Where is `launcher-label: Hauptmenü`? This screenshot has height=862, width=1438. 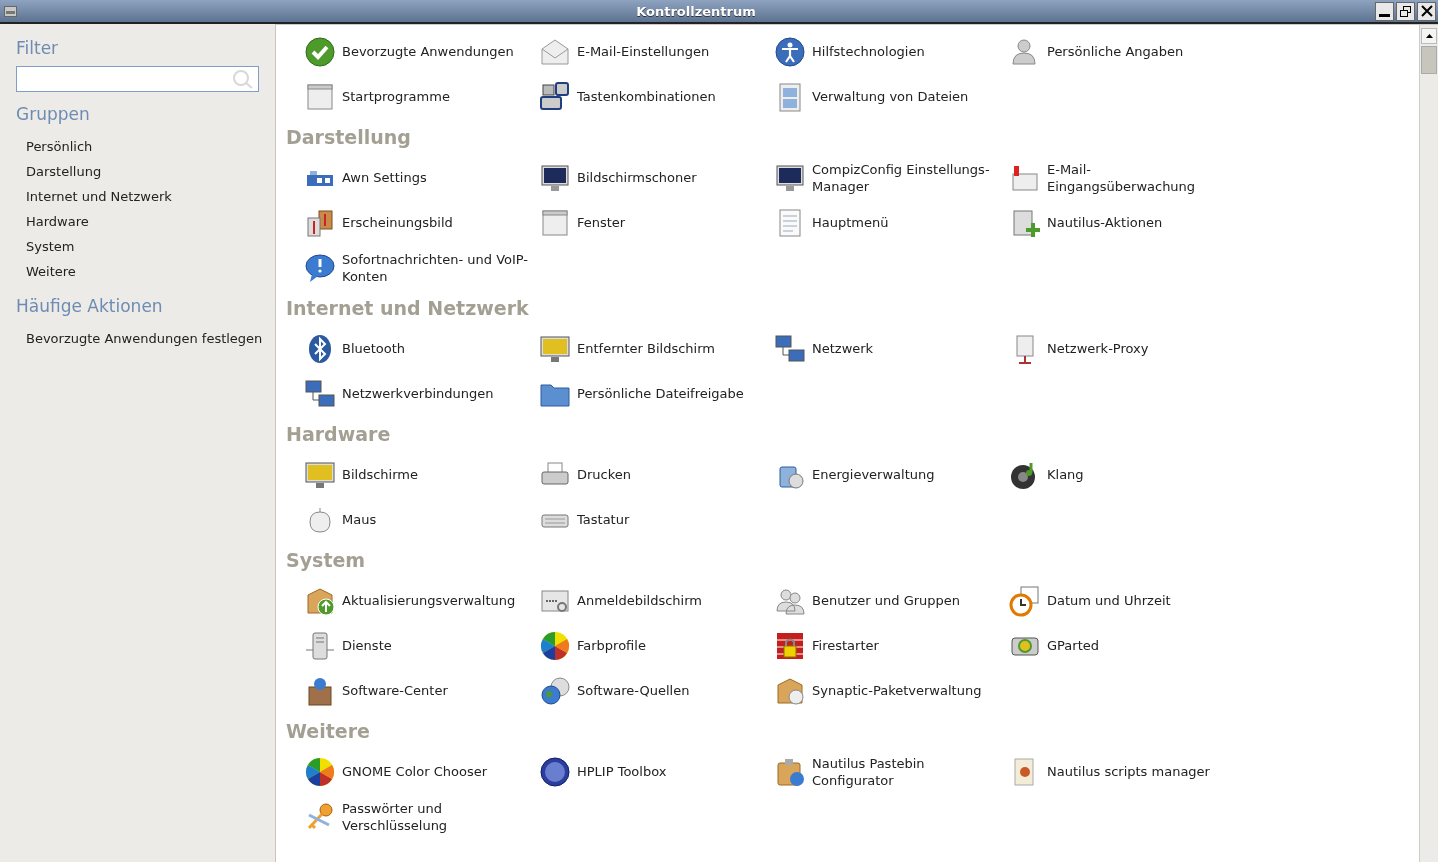
launcher-label: Hauptmenü is located at coordinates (850, 222).